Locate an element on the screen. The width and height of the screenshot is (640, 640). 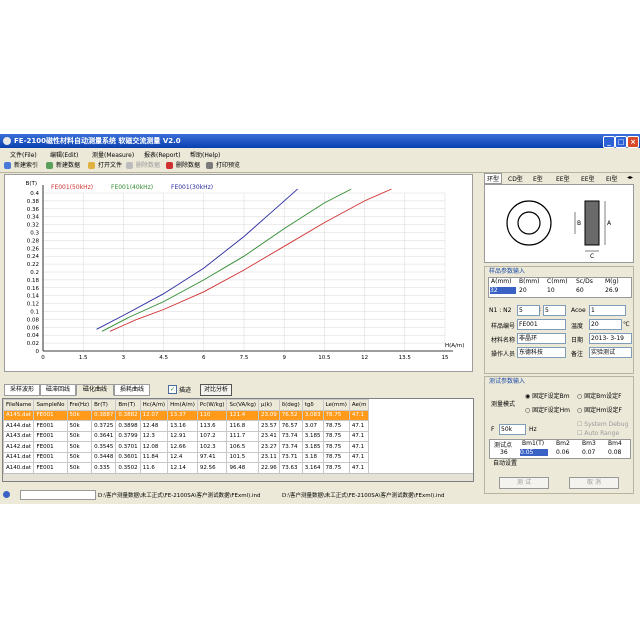
points-value: 36 is located at coordinates (504, 452).